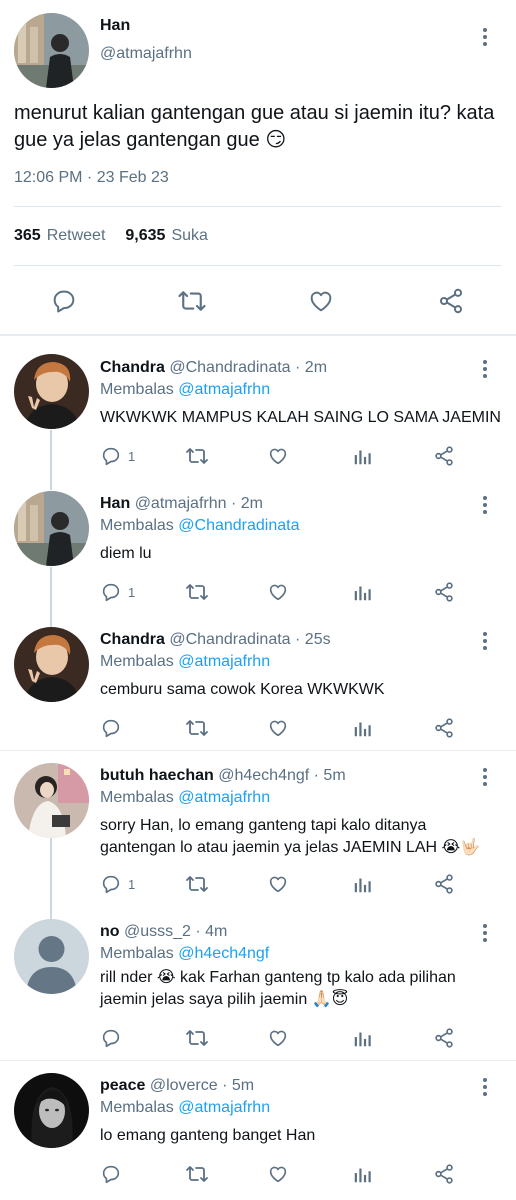 The image size is (516, 1200). Describe the element at coordinates (223, 953) in the screenshot. I see `replying-to-link: @h4ech4ngf` at that location.